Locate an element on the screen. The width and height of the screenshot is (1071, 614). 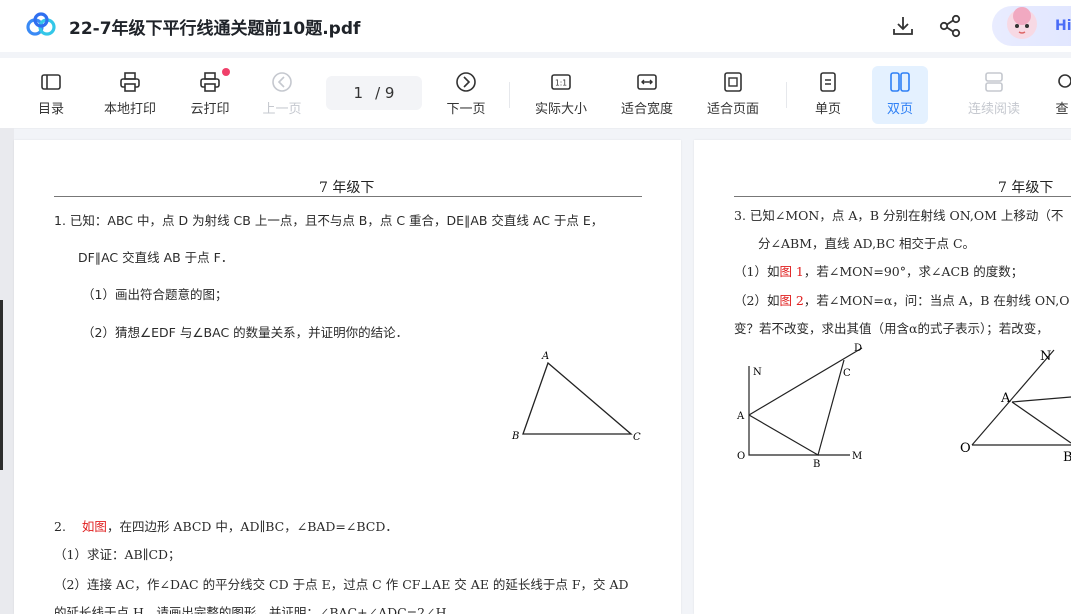
actual-size-label: 实际大小 is located at coordinates (560, 109).